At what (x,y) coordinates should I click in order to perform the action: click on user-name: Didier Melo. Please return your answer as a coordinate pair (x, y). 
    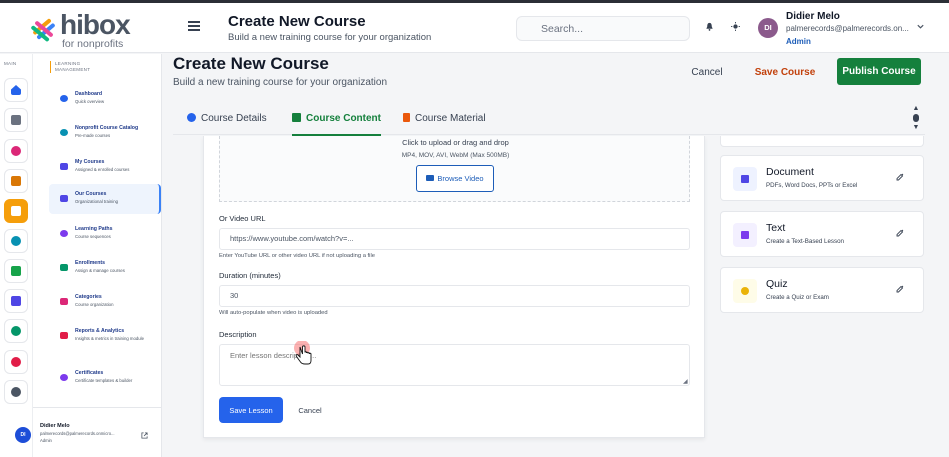
    Looking at the image, I should click on (813, 16).